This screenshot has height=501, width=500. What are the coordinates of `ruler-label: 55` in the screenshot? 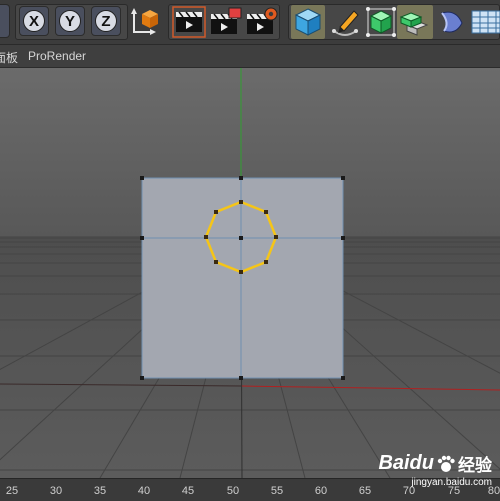 It's located at (277, 491).